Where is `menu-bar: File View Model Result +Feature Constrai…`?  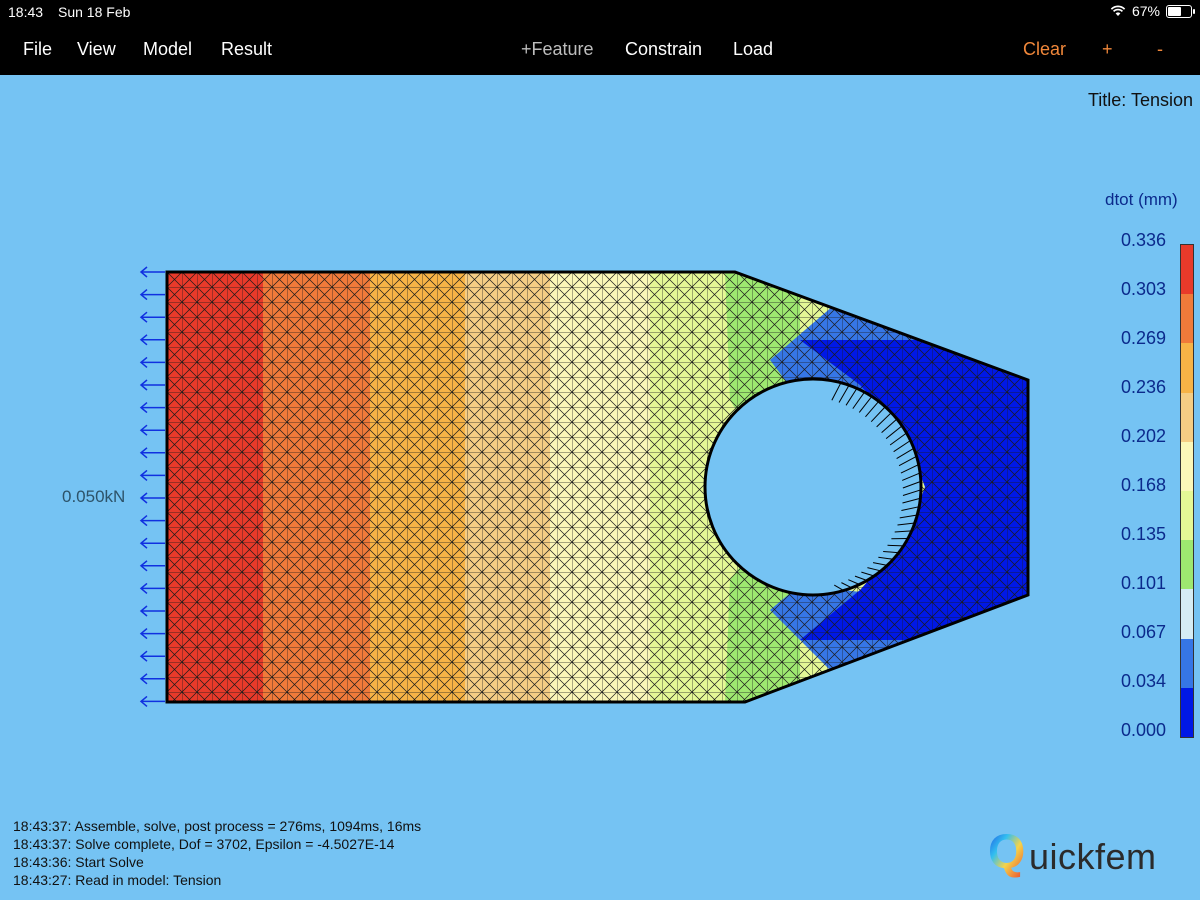 menu-bar: File View Model Result +Feature Constrai… is located at coordinates (600, 49).